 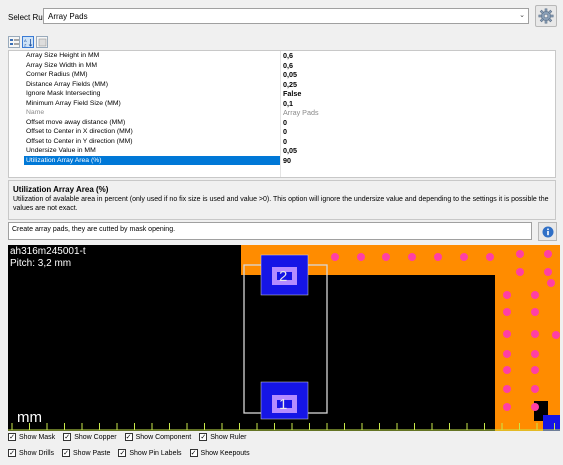 I want to click on show-paste-checkbox: ✓ Show Paste, so click(x=86, y=453).